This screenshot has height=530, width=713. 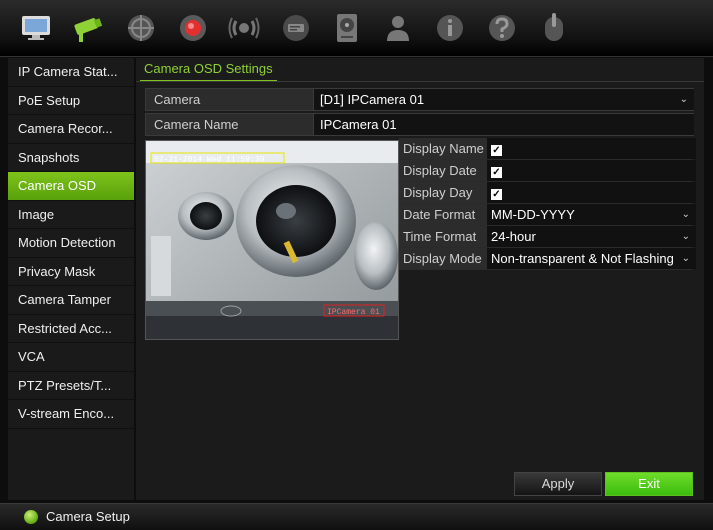 I want to click on display-mode-select: Non-transparent & Not Flashing ⌄, so click(x=591, y=258).